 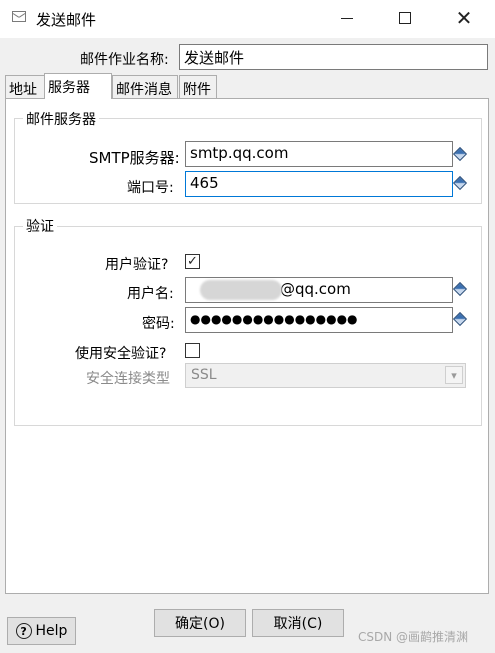 I want to click on close-button: ✕, so click(x=464, y=18).